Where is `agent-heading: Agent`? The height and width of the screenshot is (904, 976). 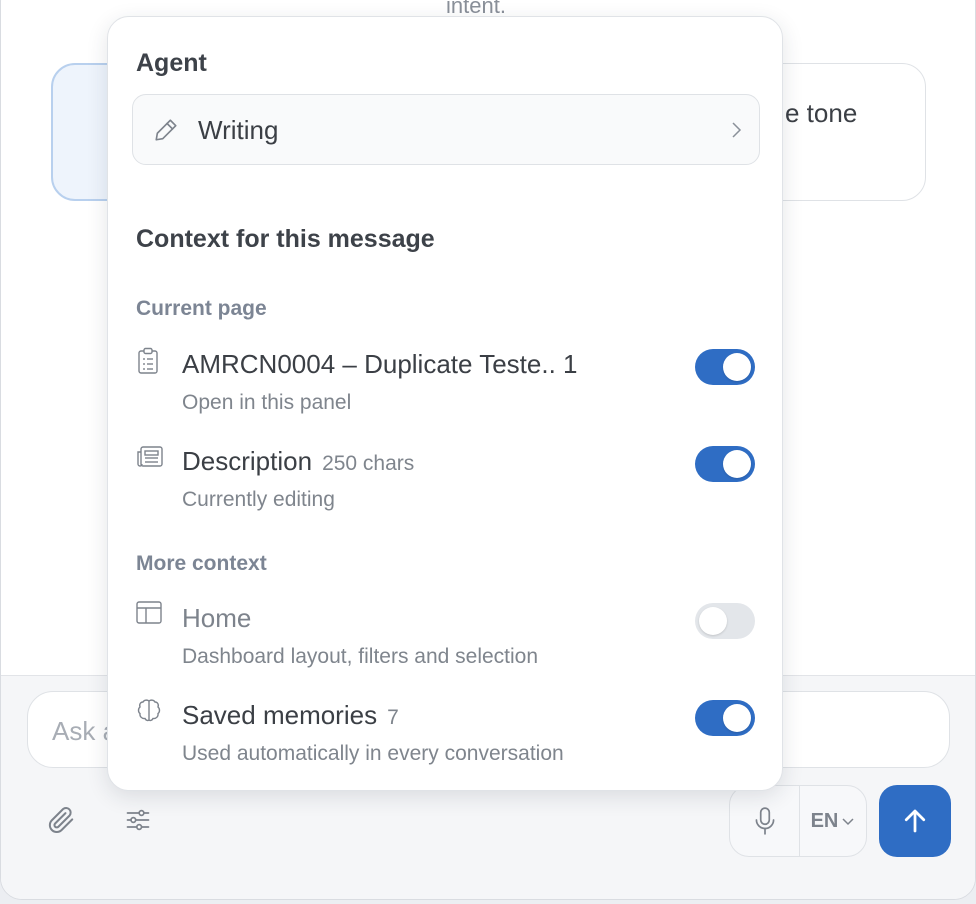
agent-heading: Agent is located at coordinates (171, 63).